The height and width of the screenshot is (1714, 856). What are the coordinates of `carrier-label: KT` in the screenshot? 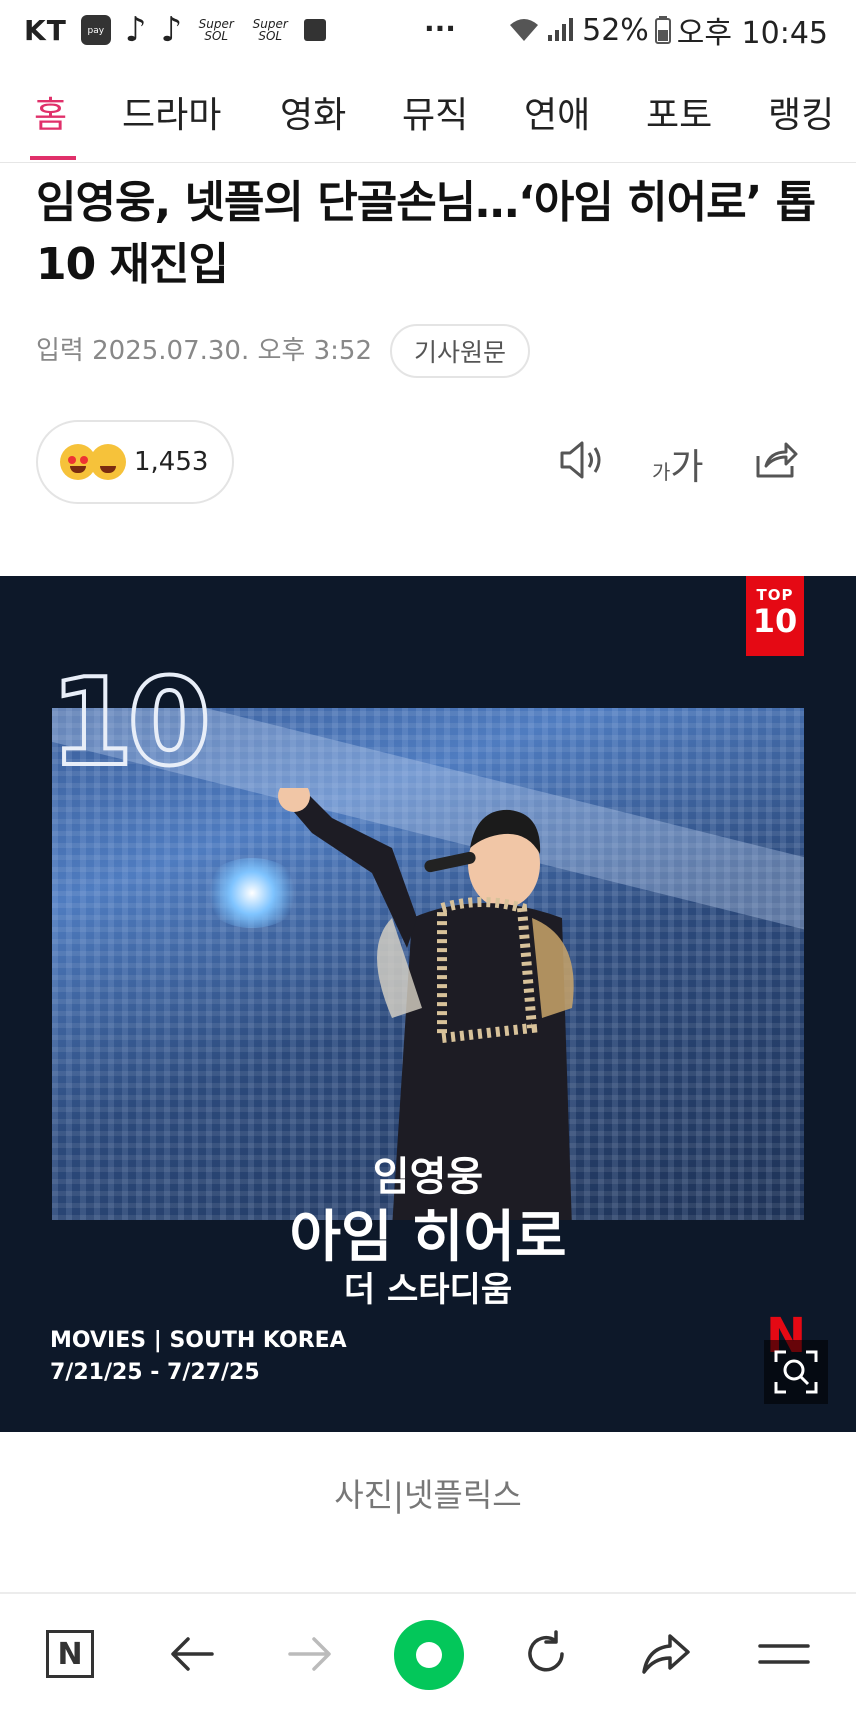 It's located at (45, 30).